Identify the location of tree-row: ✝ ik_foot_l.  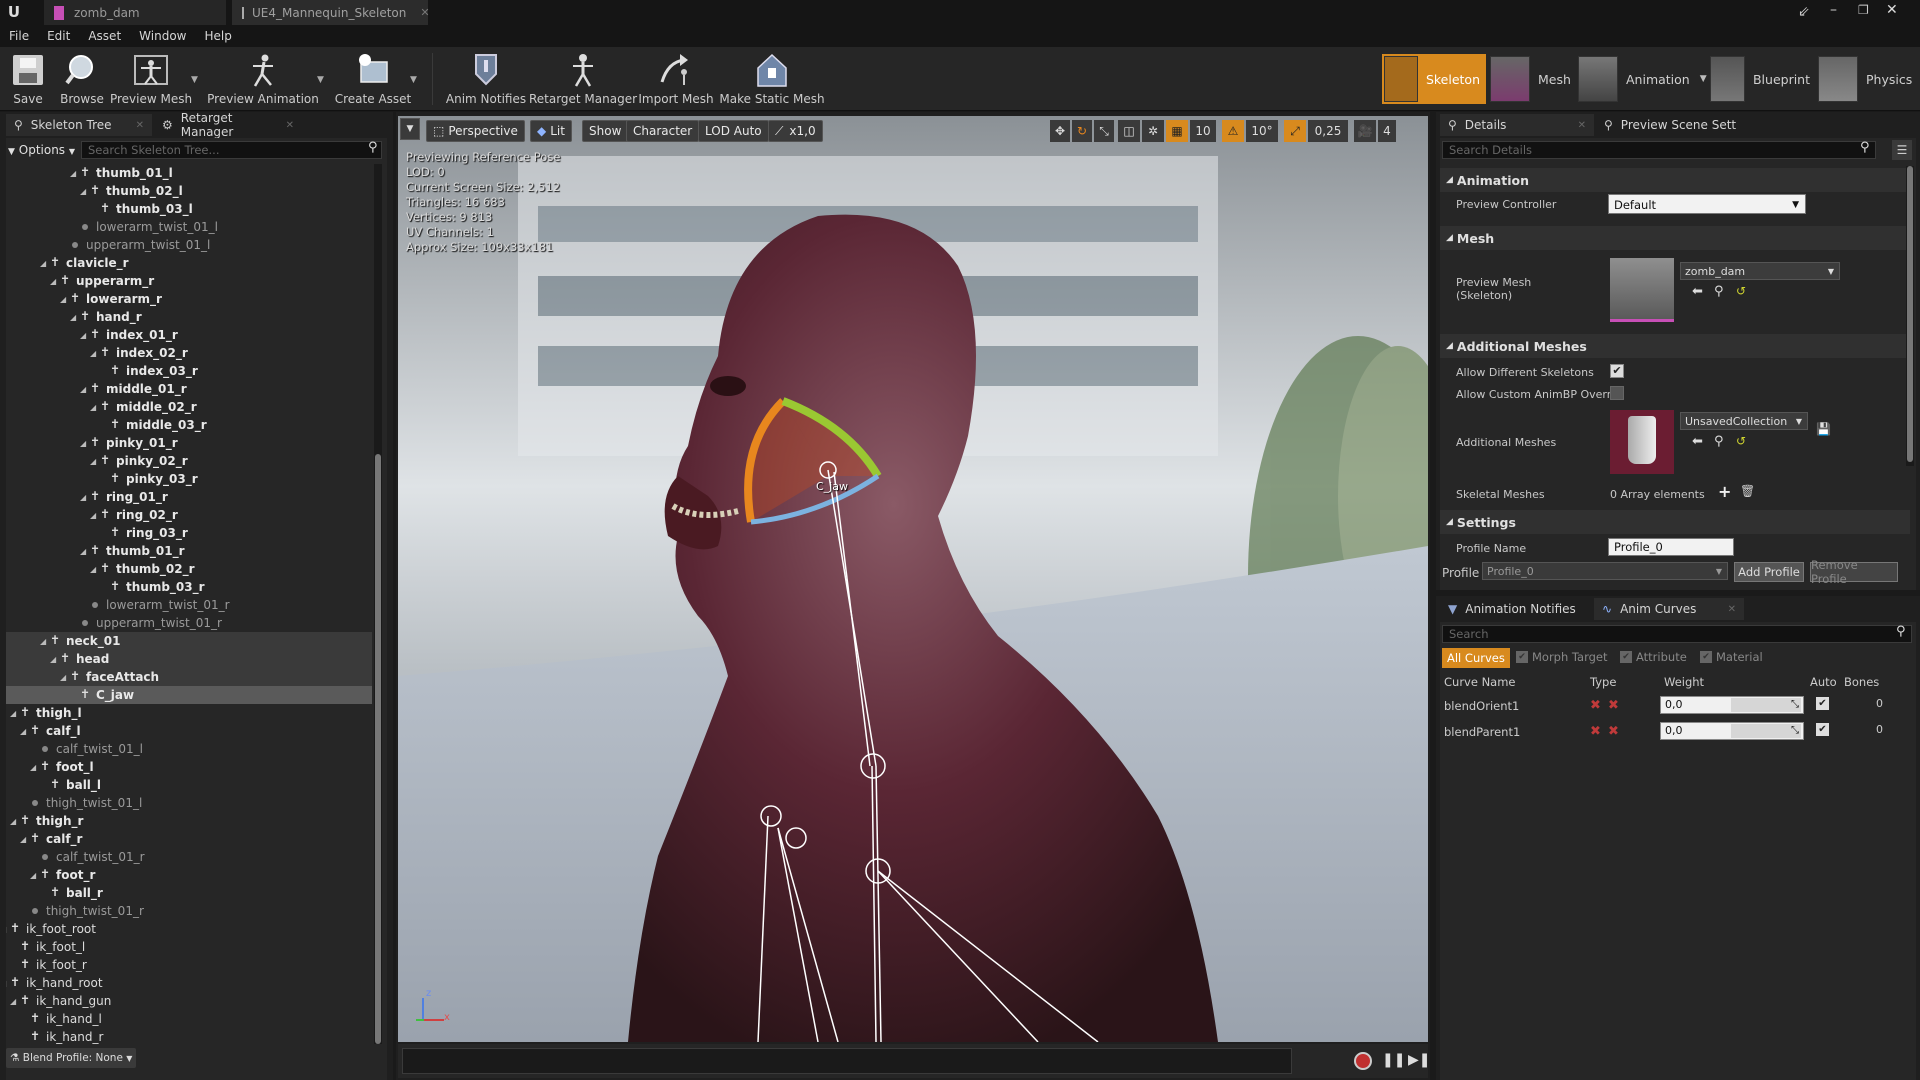
(189, 947).